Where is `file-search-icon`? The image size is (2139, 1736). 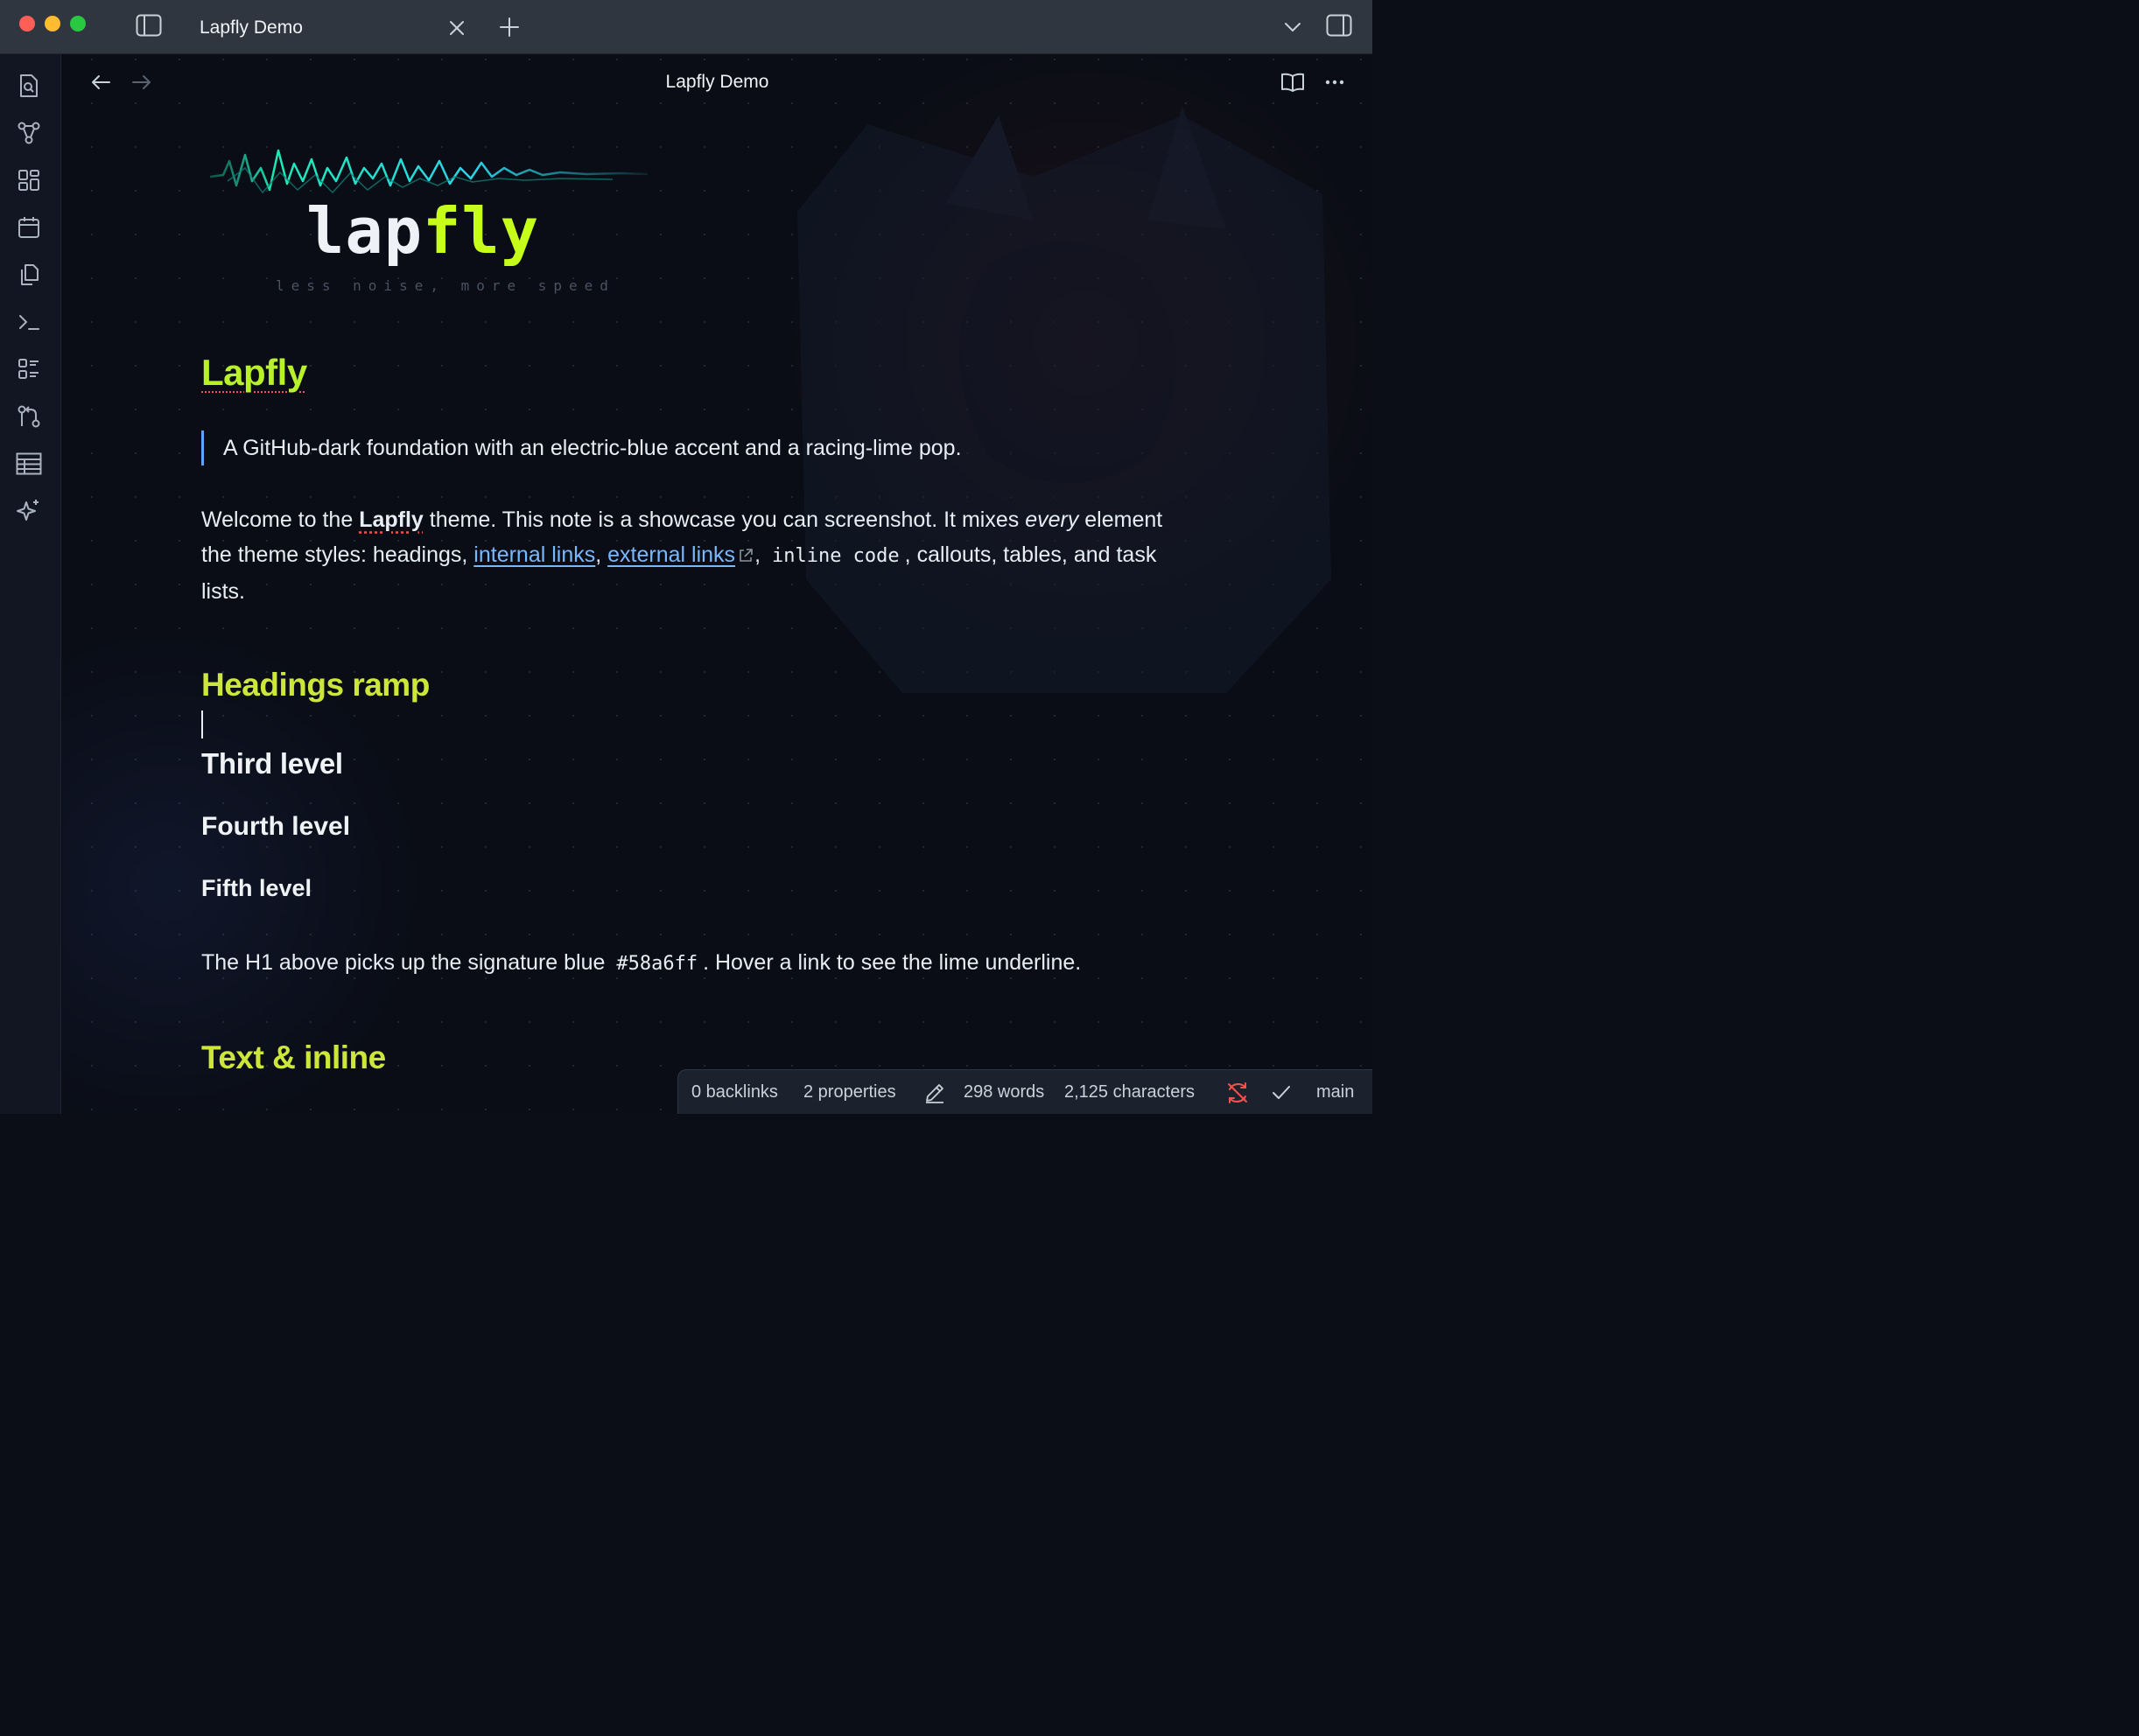 file-search-icon is located at coordinates (29, 86).